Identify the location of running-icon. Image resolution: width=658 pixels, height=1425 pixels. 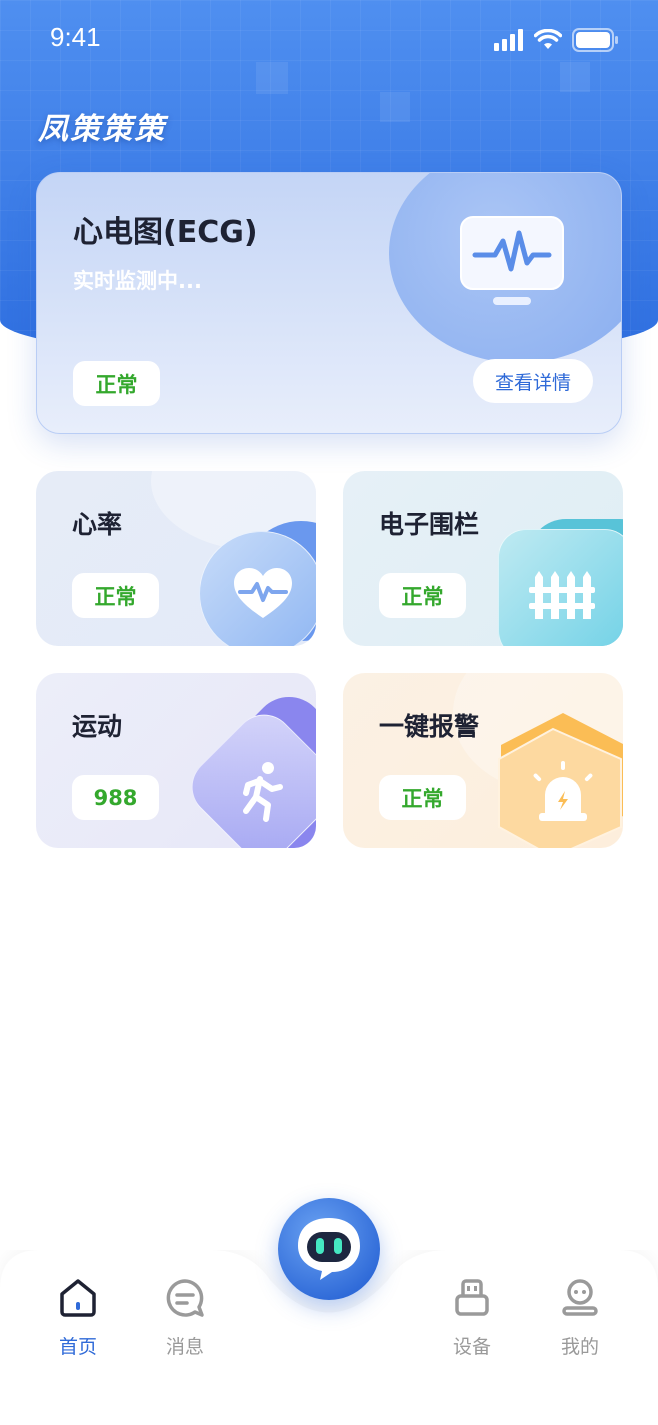
(263, 792).